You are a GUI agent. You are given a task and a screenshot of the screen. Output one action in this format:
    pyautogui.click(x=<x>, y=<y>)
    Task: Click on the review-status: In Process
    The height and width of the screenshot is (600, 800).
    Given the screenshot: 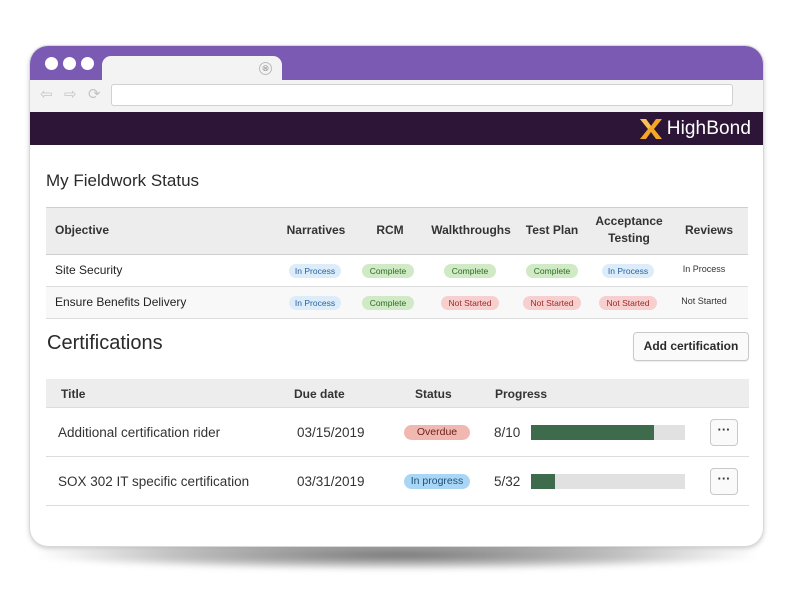 What is the action you would take?
    pyautogui.click(x=704, y=269)
    